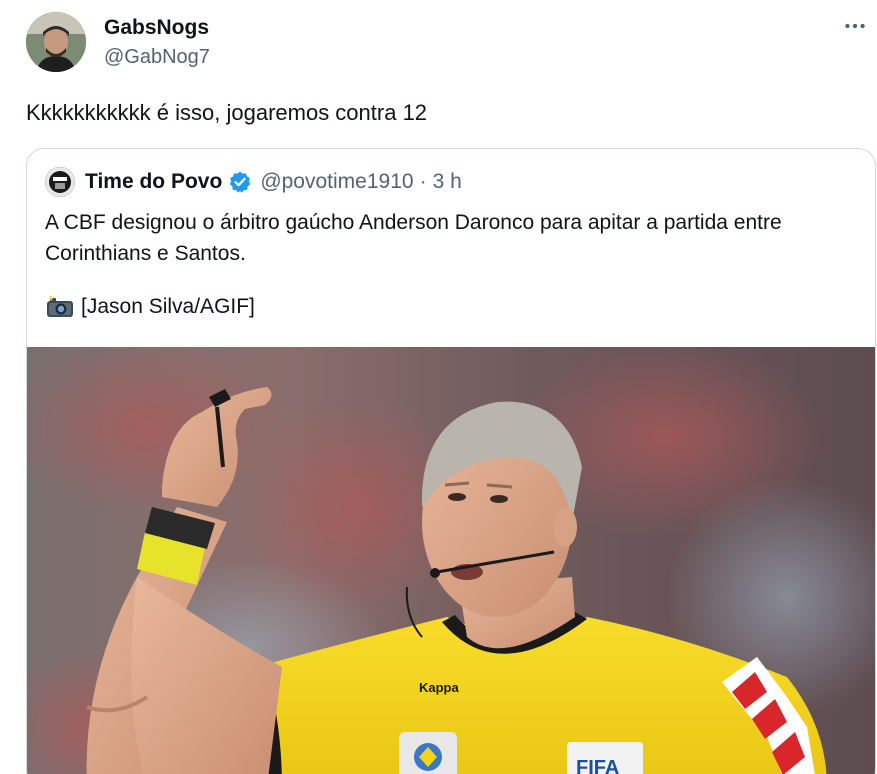  What do you see at coordinates (240, 182) in the screenshot?
I see `verified-badge-icon` at bounding box center [240, 182].